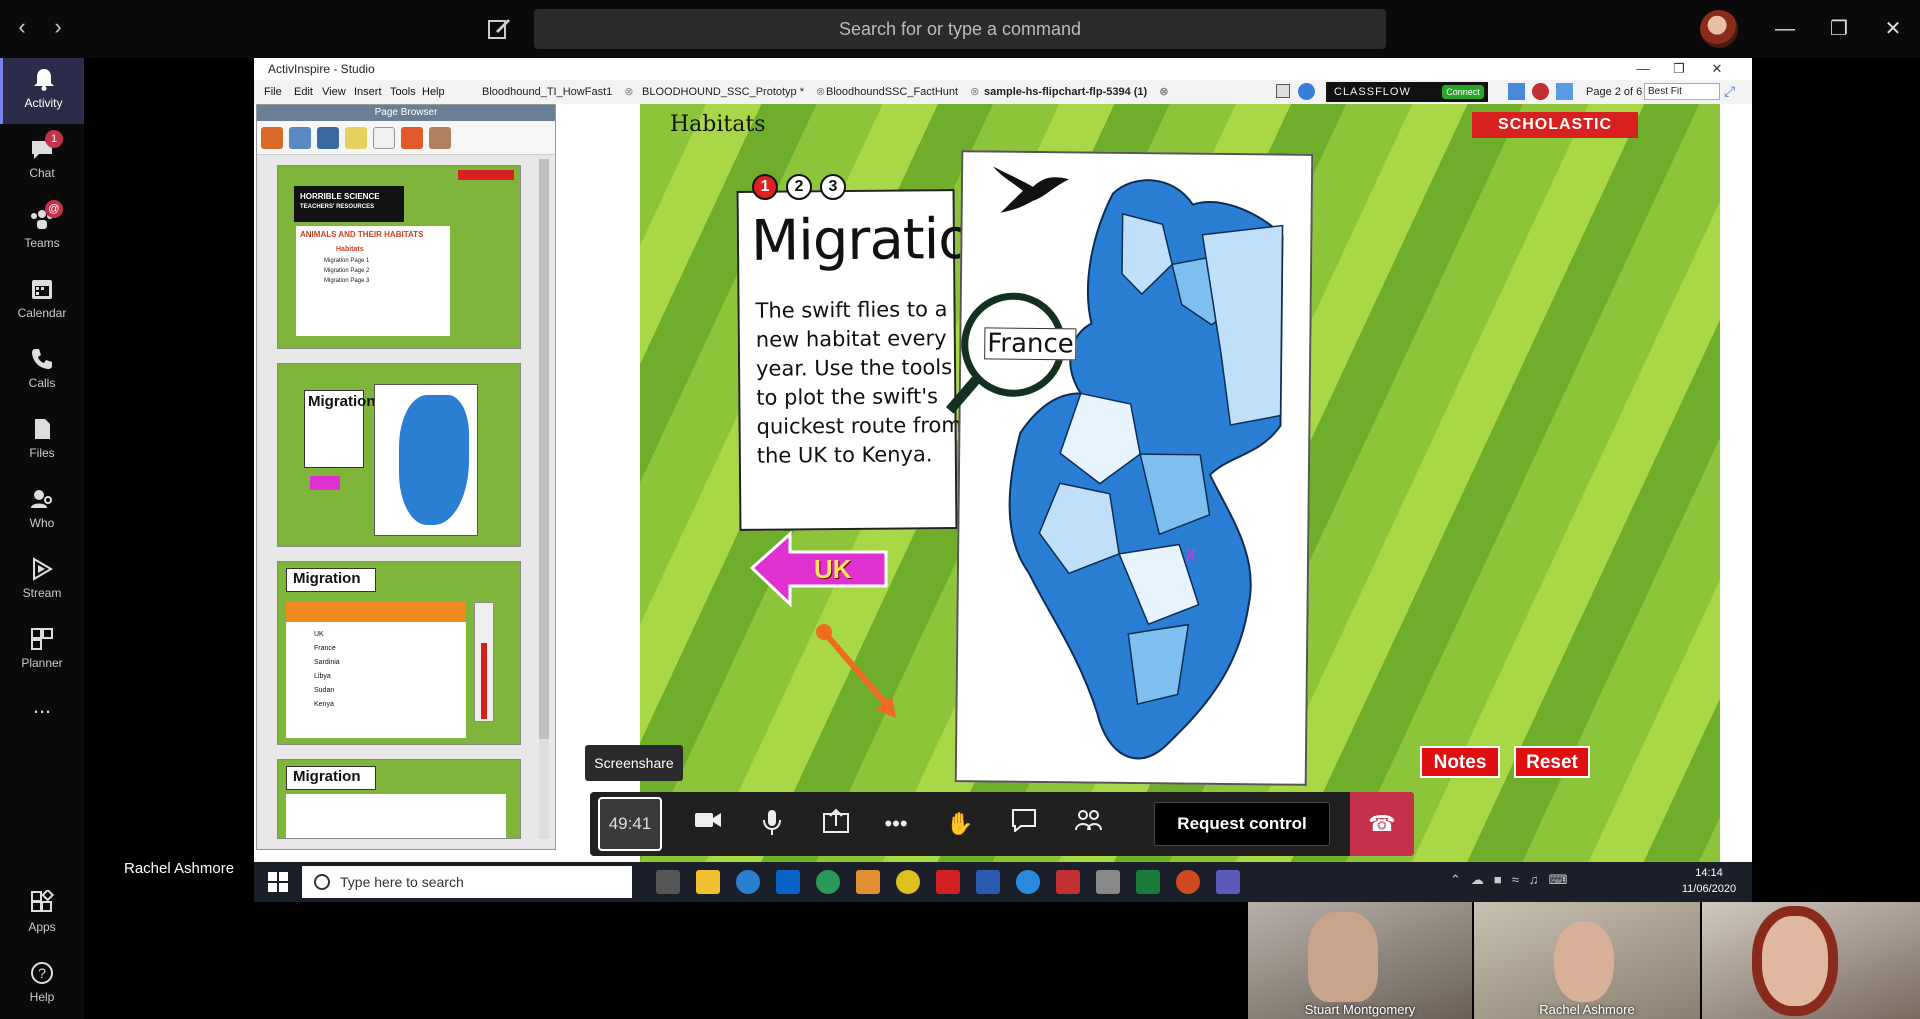  Describe the element at coordinates (58, 28) in the screenshot. I see `forward-arrow-icon: ›` at that location.